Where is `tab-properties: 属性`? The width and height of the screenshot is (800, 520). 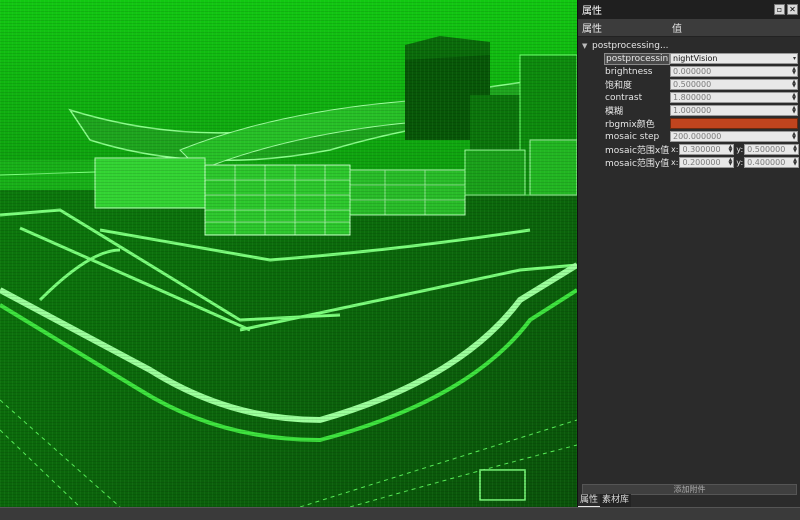
tab-properties: 属性 is located at coordinates (589, 500).